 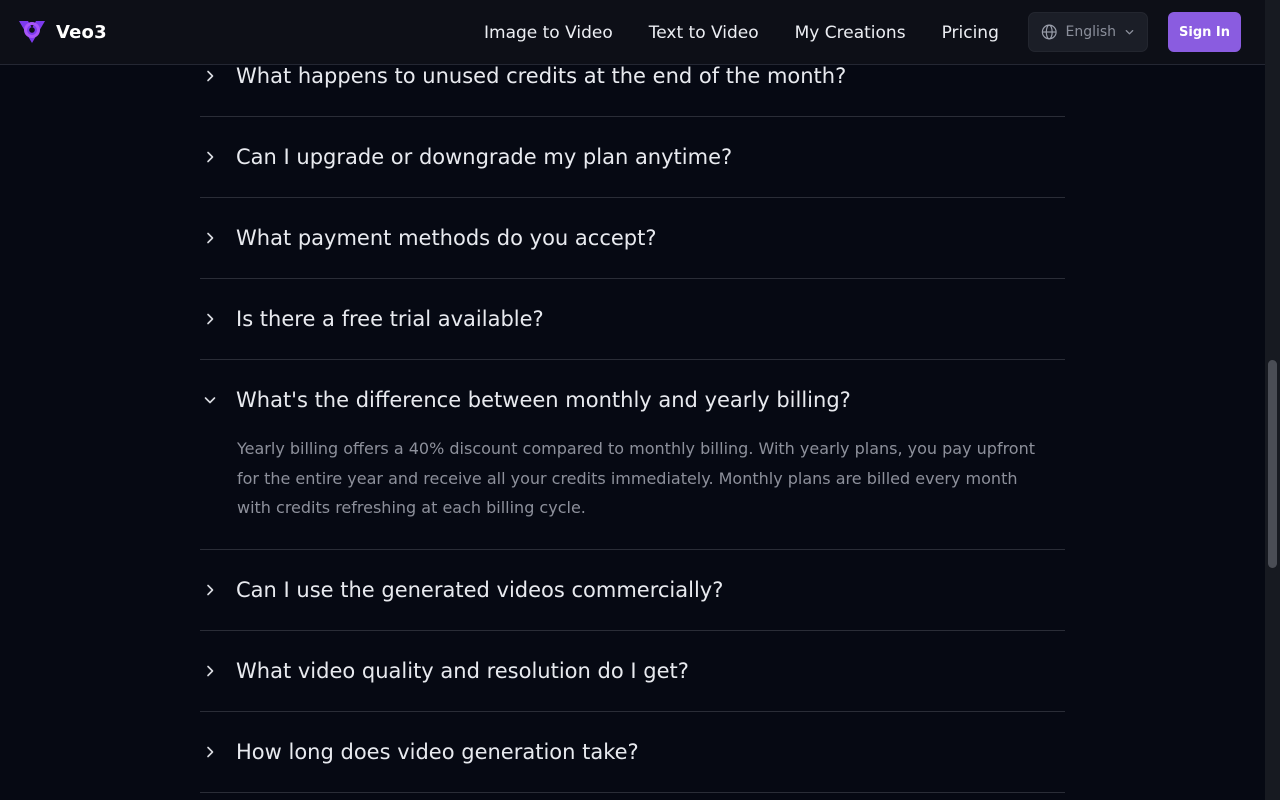 I want to click on nav-image-to-video: Image to Video, so click(x=548, y=33).